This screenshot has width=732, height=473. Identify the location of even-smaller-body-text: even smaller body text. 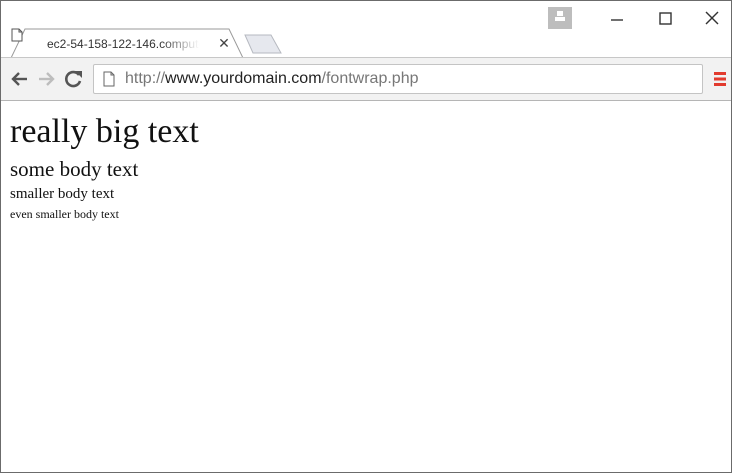
(64, 214).